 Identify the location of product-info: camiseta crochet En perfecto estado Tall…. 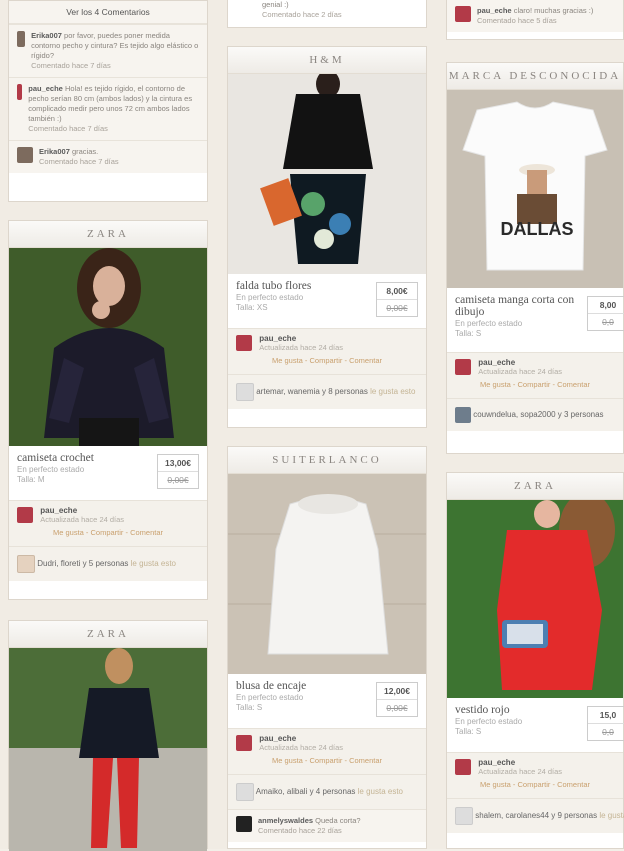
(108, 473).